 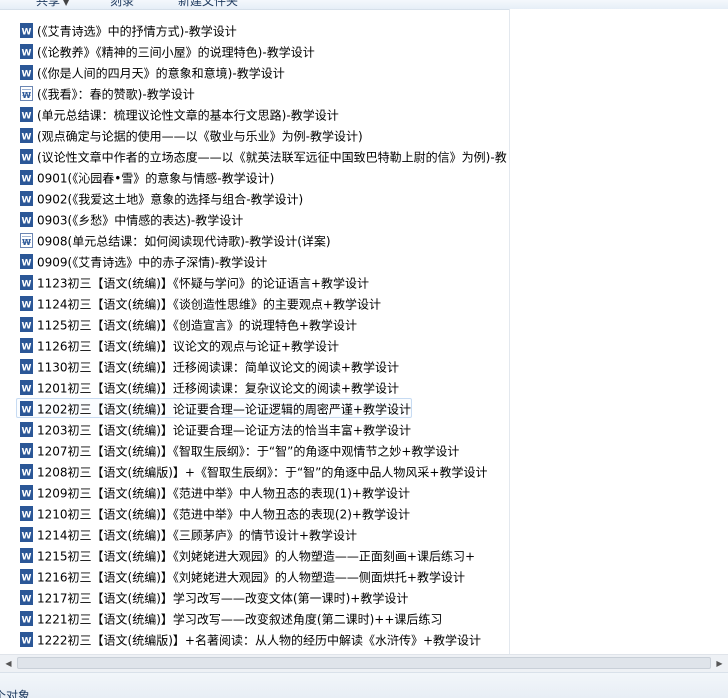 I want to click on file-row: W 1217初三【语文(统编)】学习改写——改变文体(第一课时)+教学设计, so click(x=212, y=597).